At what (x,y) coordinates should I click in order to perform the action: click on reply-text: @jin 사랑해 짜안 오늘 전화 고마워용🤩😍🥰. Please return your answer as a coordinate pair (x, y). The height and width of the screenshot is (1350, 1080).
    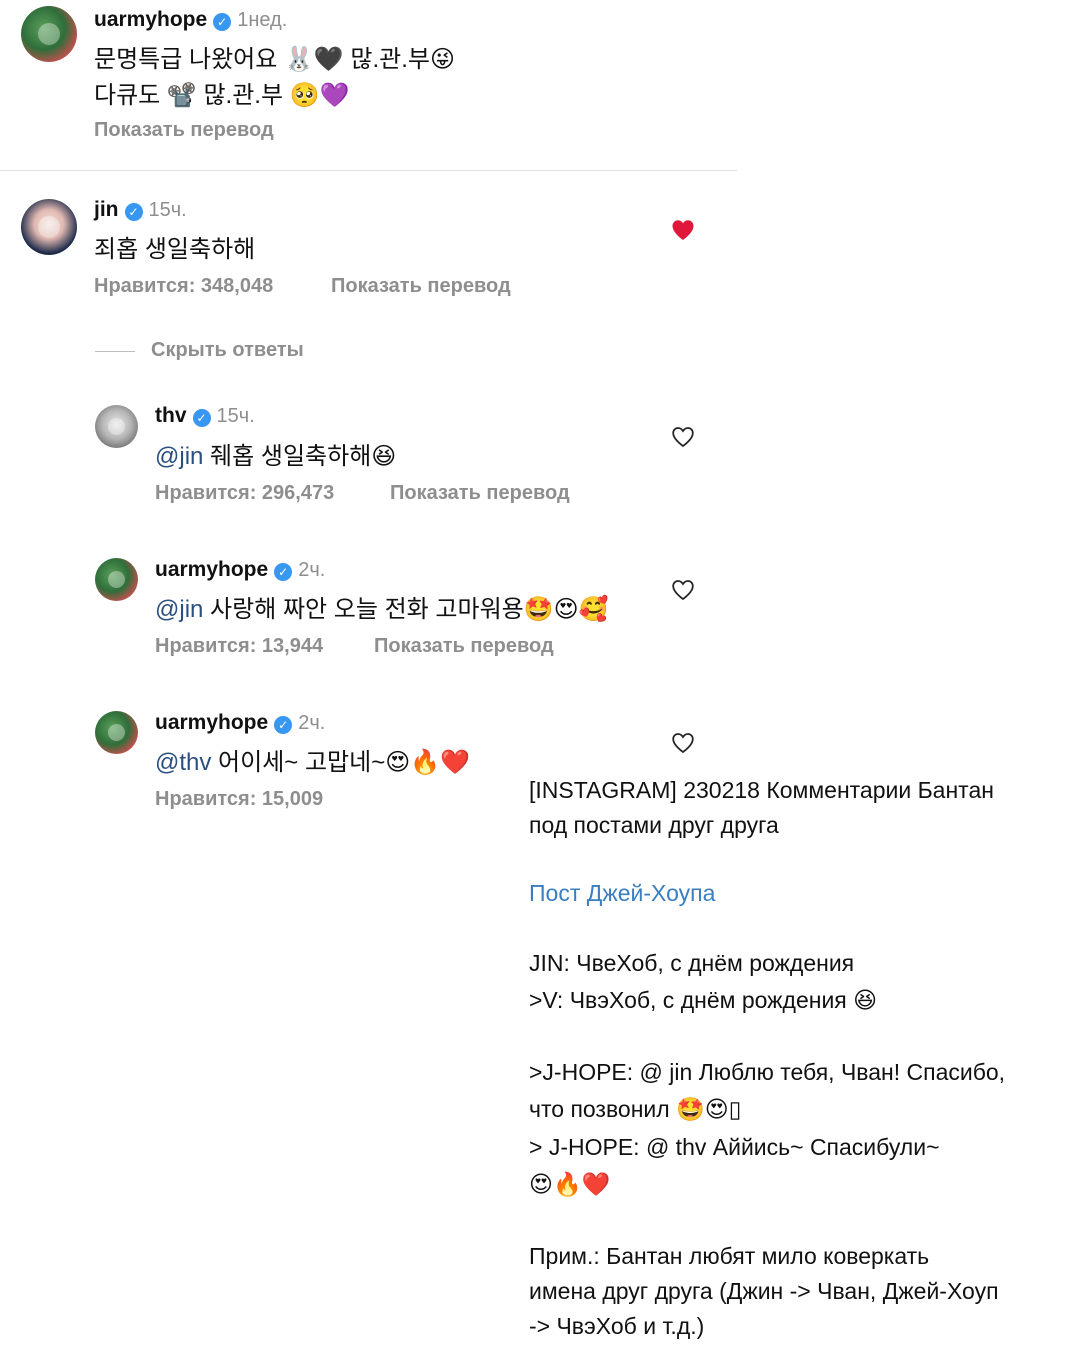
    Looking at the image, I should click on (382, 606).